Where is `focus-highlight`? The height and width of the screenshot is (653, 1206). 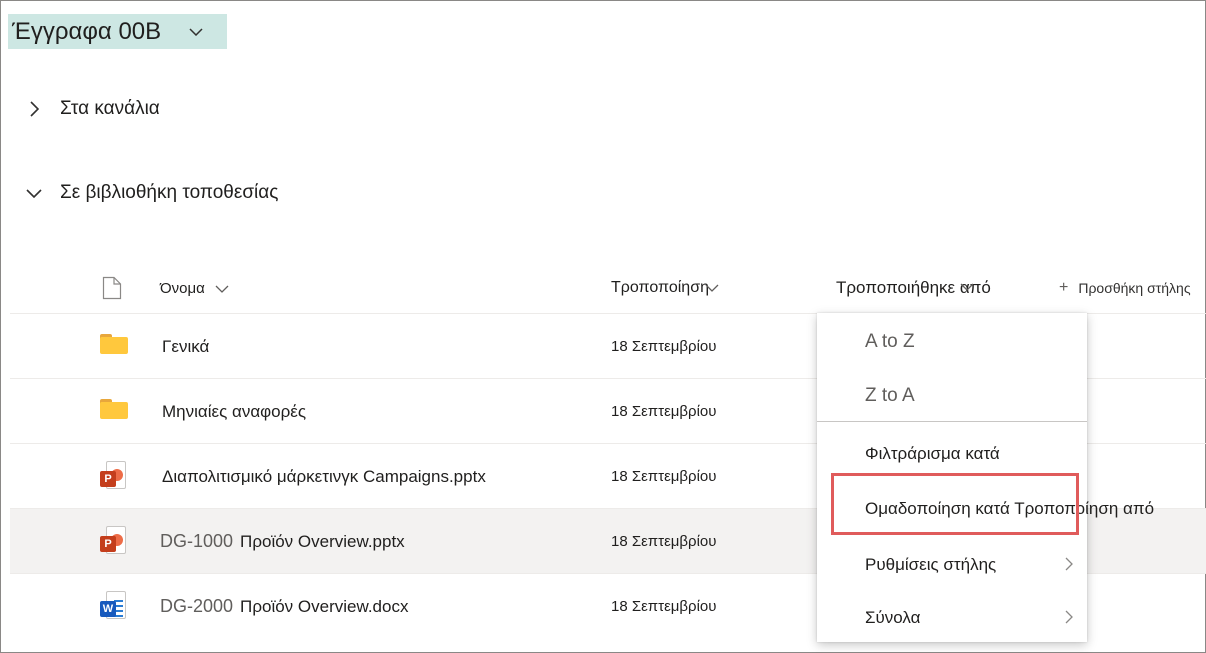
focus-highlight is located at coordinates (955, 504).